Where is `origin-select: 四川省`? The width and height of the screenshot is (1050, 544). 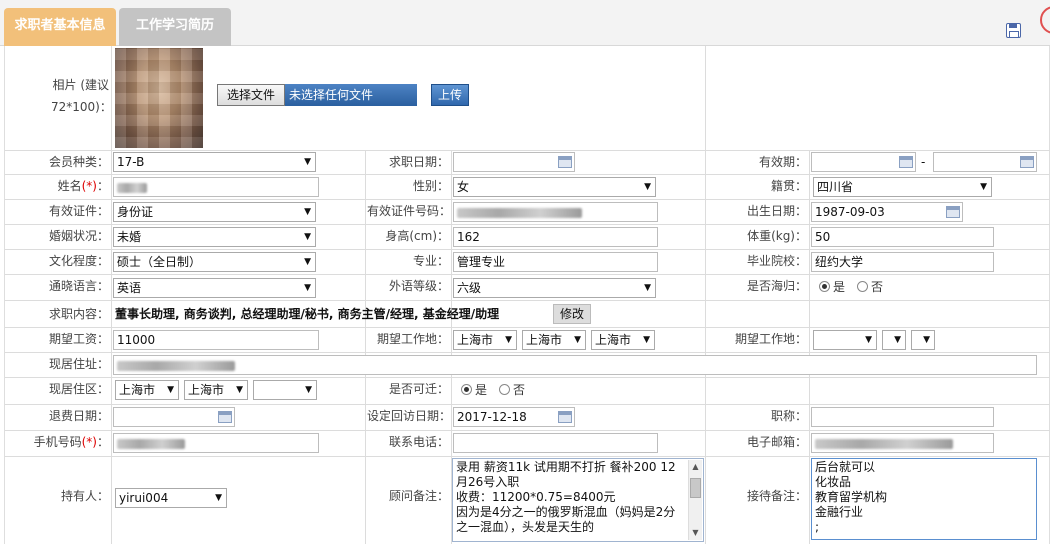
origin-select: 四川省 is located at coordinates (902, 187).